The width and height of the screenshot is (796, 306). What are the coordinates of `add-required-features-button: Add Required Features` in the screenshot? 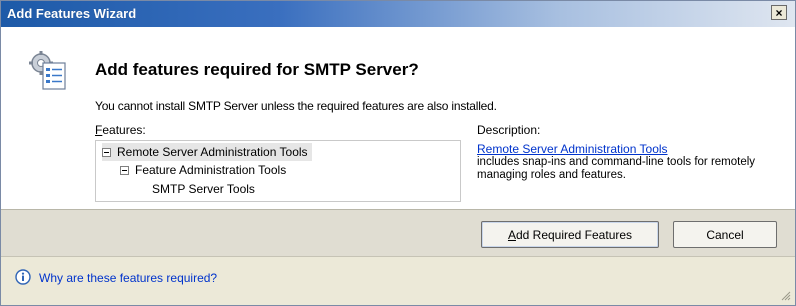 It's located at (570, 234).